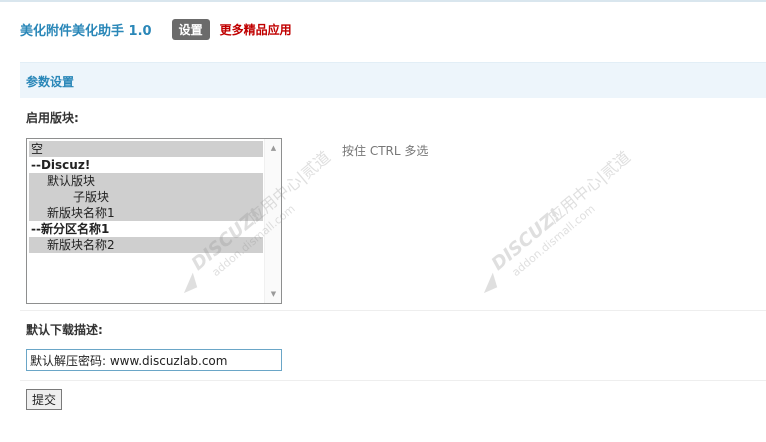 This screenshot has height=442, width=766. What do you see at coordinates (146, 229) in the screenshot?
I see `select-optgroup: --新分区名称1` at bounding box center [146, 229].